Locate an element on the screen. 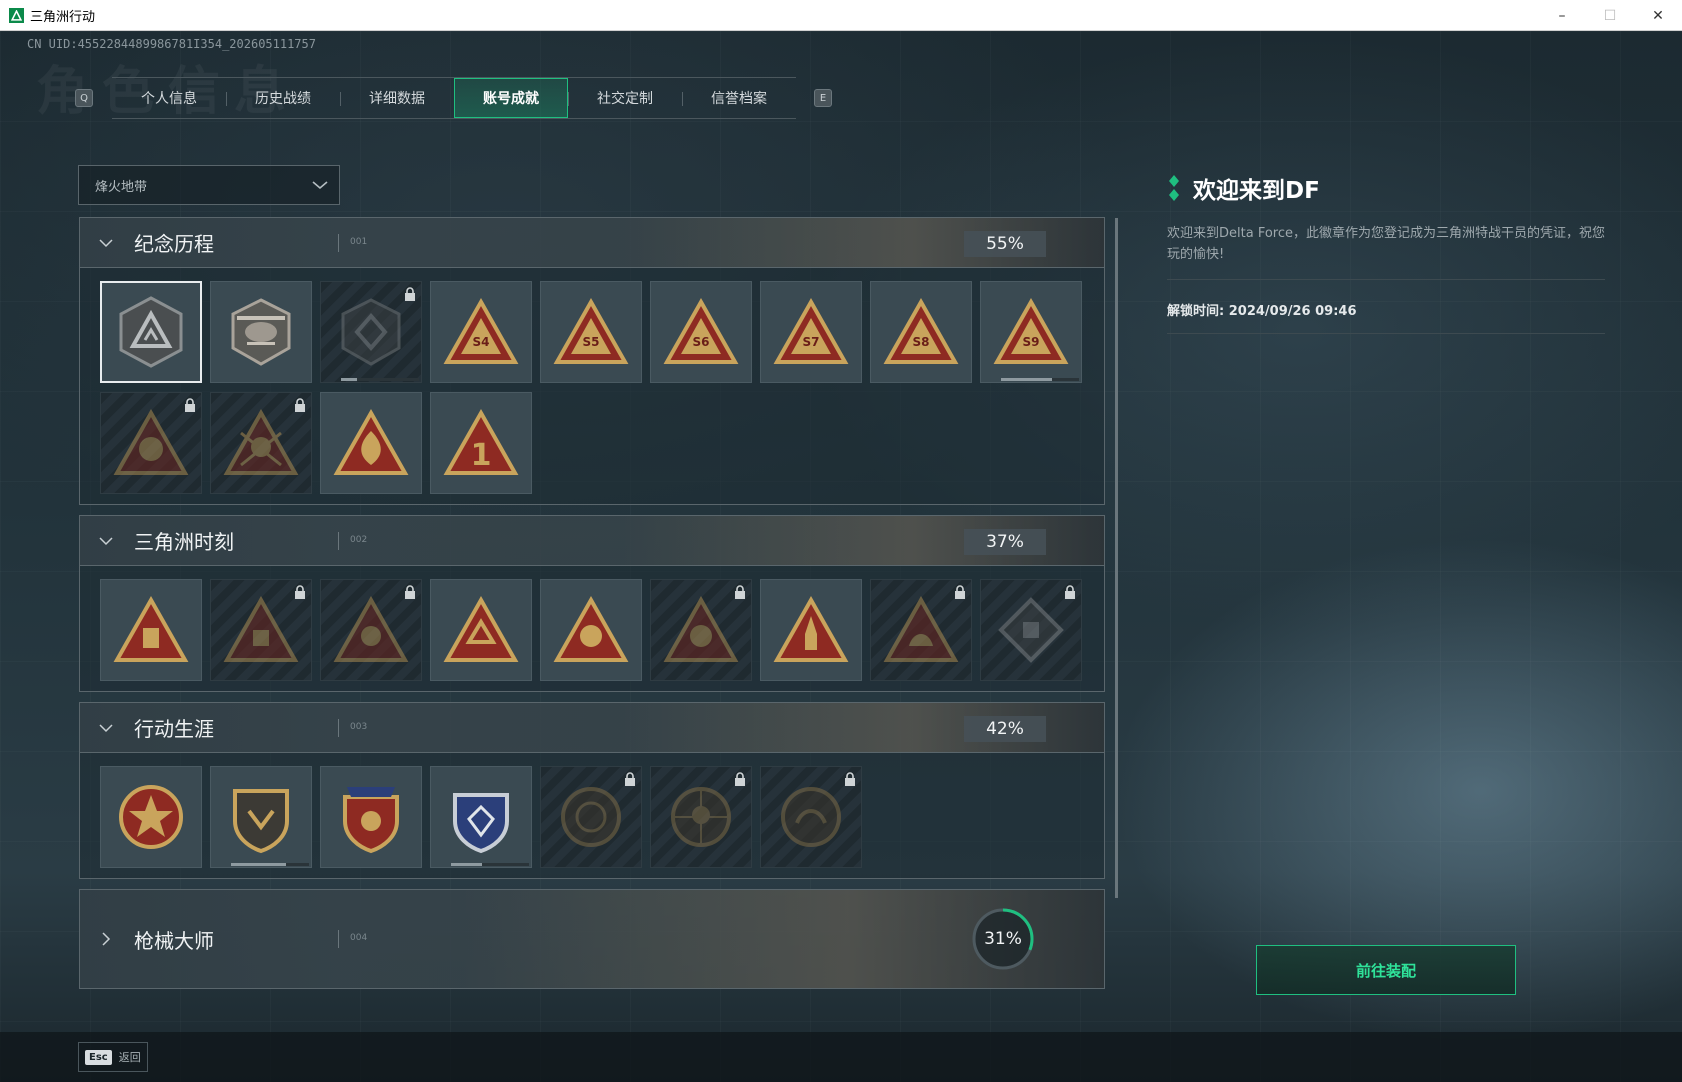 The height and width of the screenshot is (1082, 1682). minimize-button: – is located at coordinates (1562, 15).